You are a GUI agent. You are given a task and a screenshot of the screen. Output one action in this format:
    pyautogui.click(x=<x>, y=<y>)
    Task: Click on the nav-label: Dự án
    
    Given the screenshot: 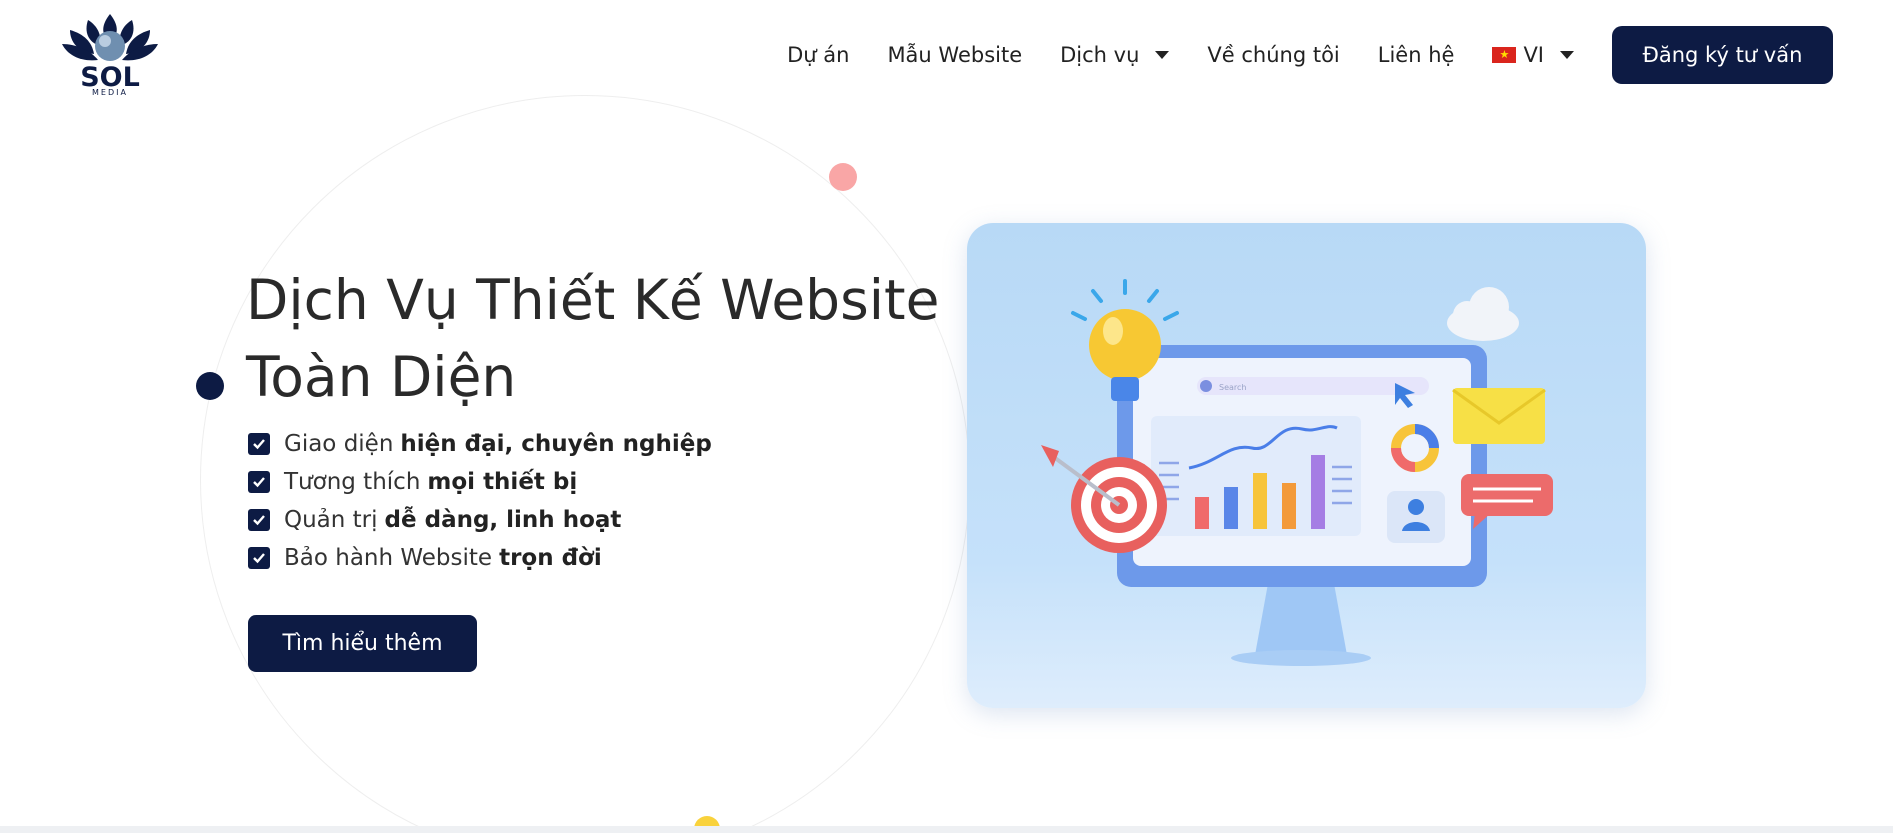 What is the action you would take?
    pyautogui.click(x=818, y=55)
    